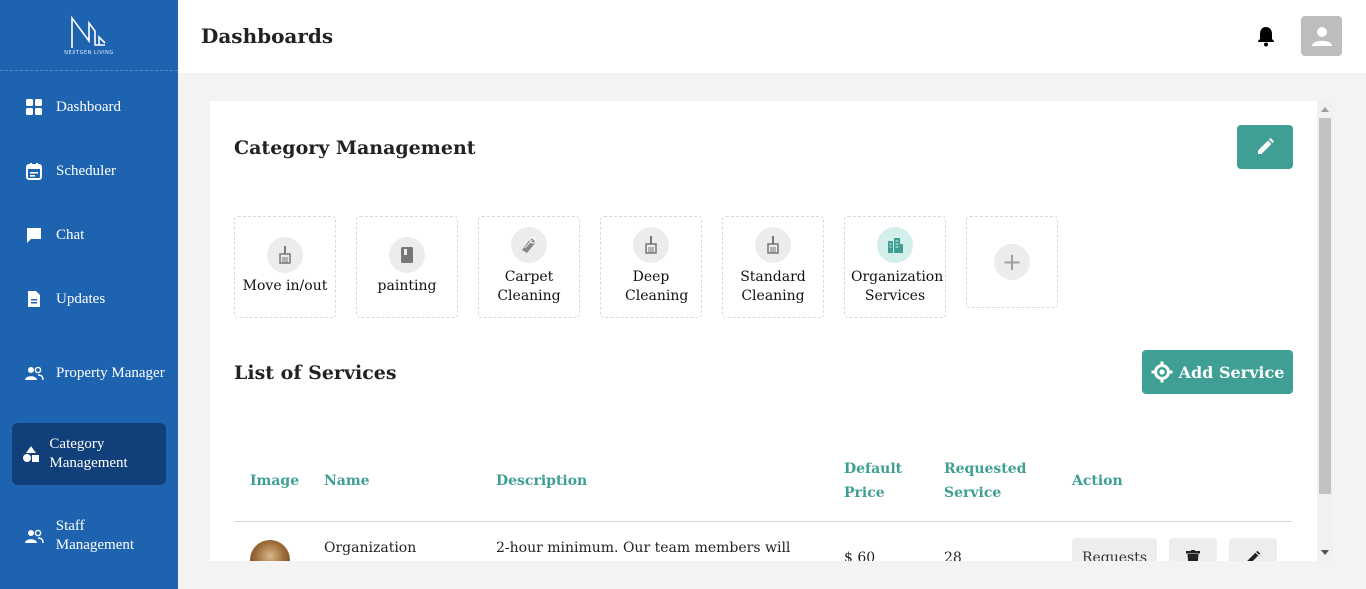  I want to click on category-deep-cleaning: Deep Cleaning, so click(651, 267).